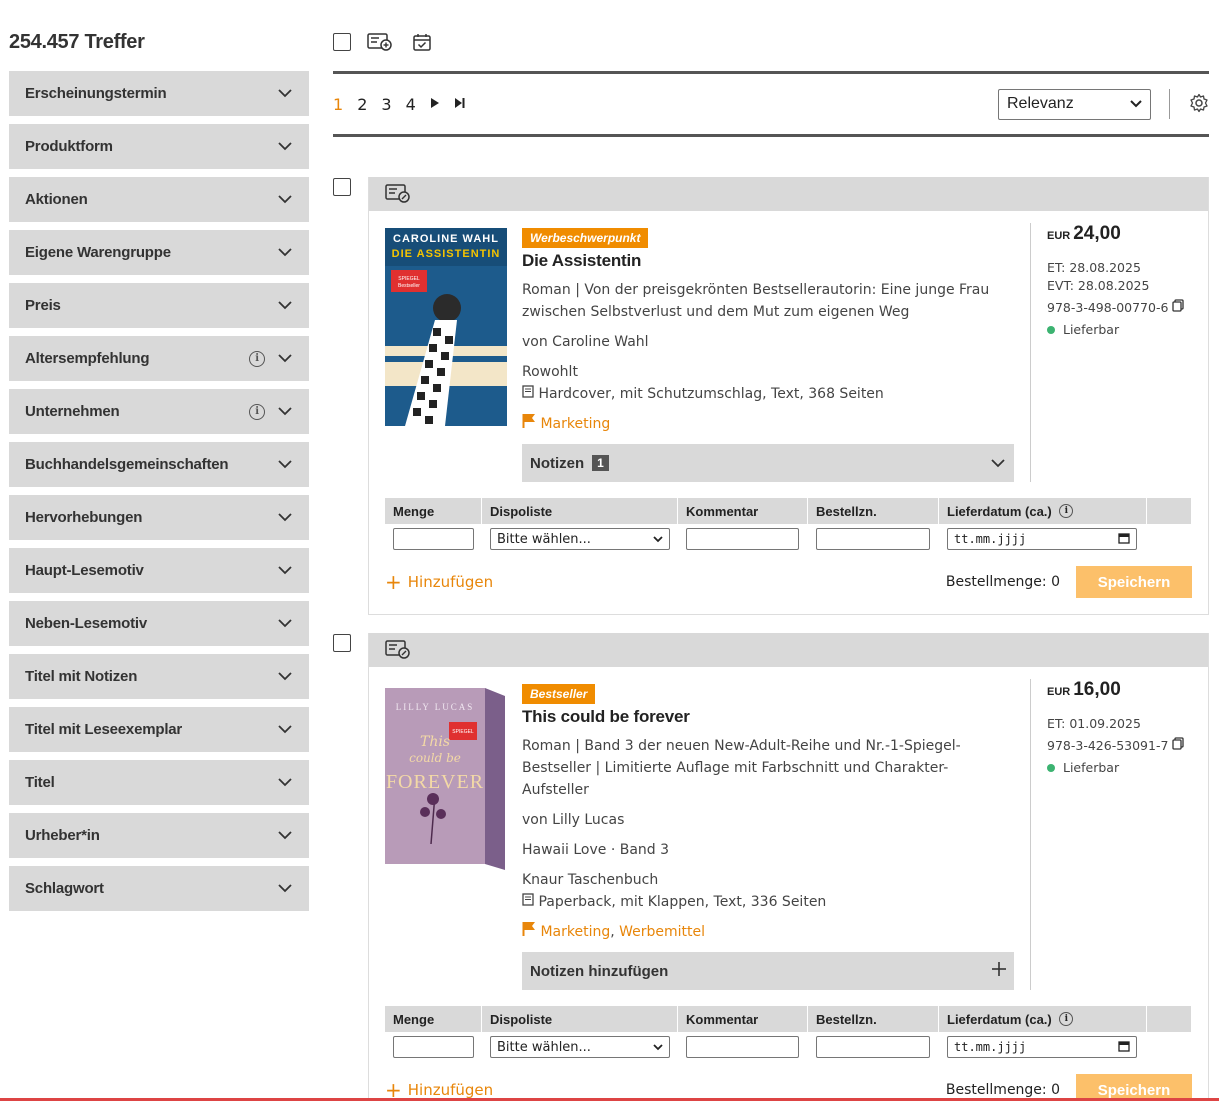 Image resolution: width=1219 pixels, height=1101 pixels. I want to click on isbn: 978-3-498-00770-6, so click(1127, 308).